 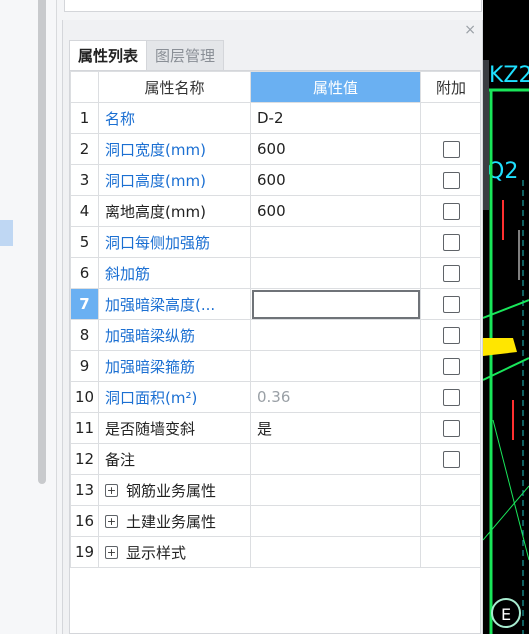 What do you see at coordinates (273, 6) in the screenshot?
I see `top-strip` at bounding box center [273, 6].